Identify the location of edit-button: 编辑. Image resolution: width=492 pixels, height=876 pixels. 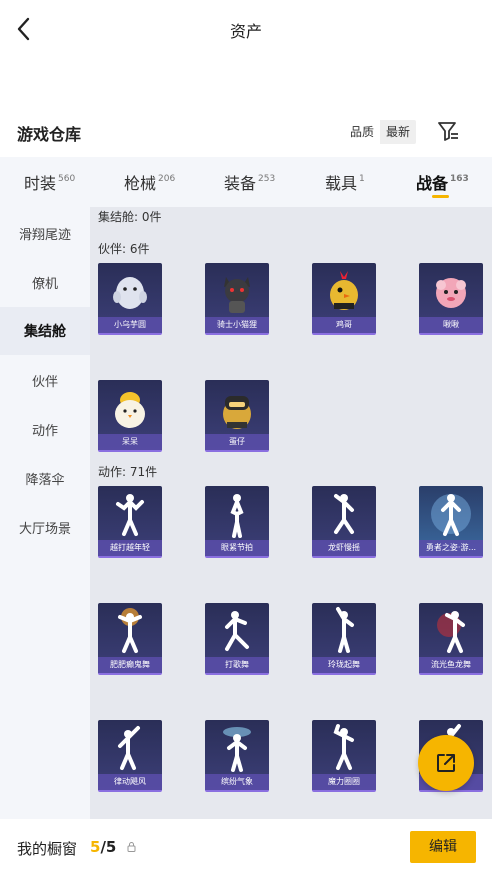
(443, 847).